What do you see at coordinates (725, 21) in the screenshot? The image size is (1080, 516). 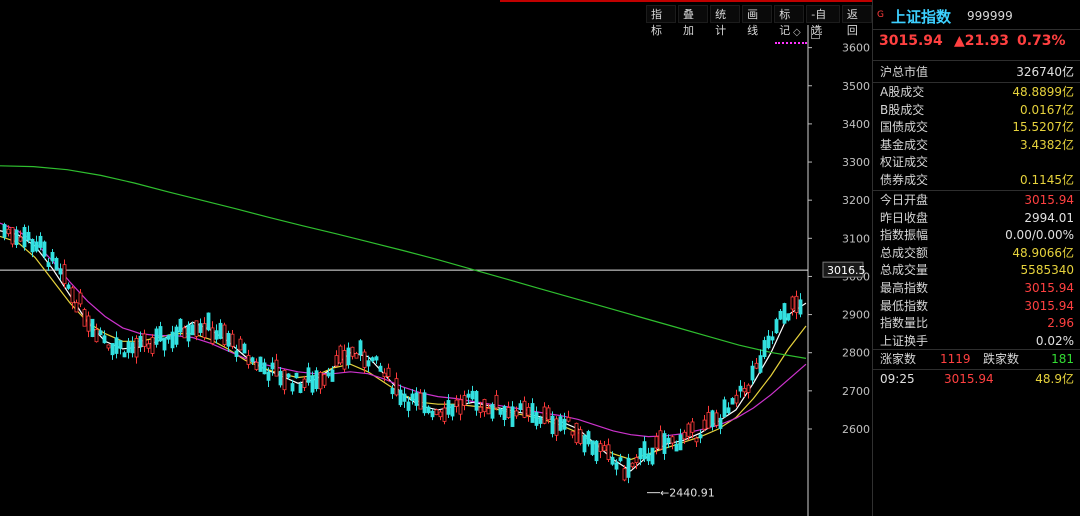 I see `statistics-button: 统计` at bounding box center [725, 21].